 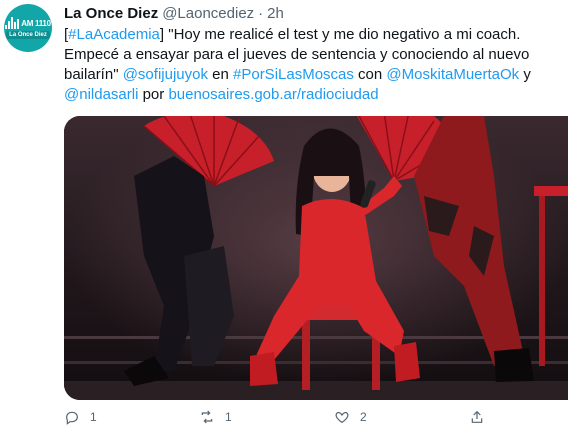 I want to click on timestamp: 2h, so click(x=275, y=13).